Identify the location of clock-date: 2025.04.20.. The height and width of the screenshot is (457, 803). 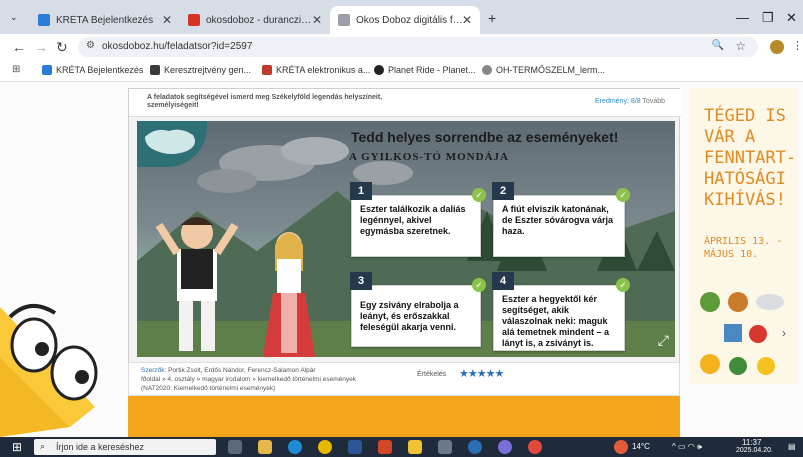
(754, 450).